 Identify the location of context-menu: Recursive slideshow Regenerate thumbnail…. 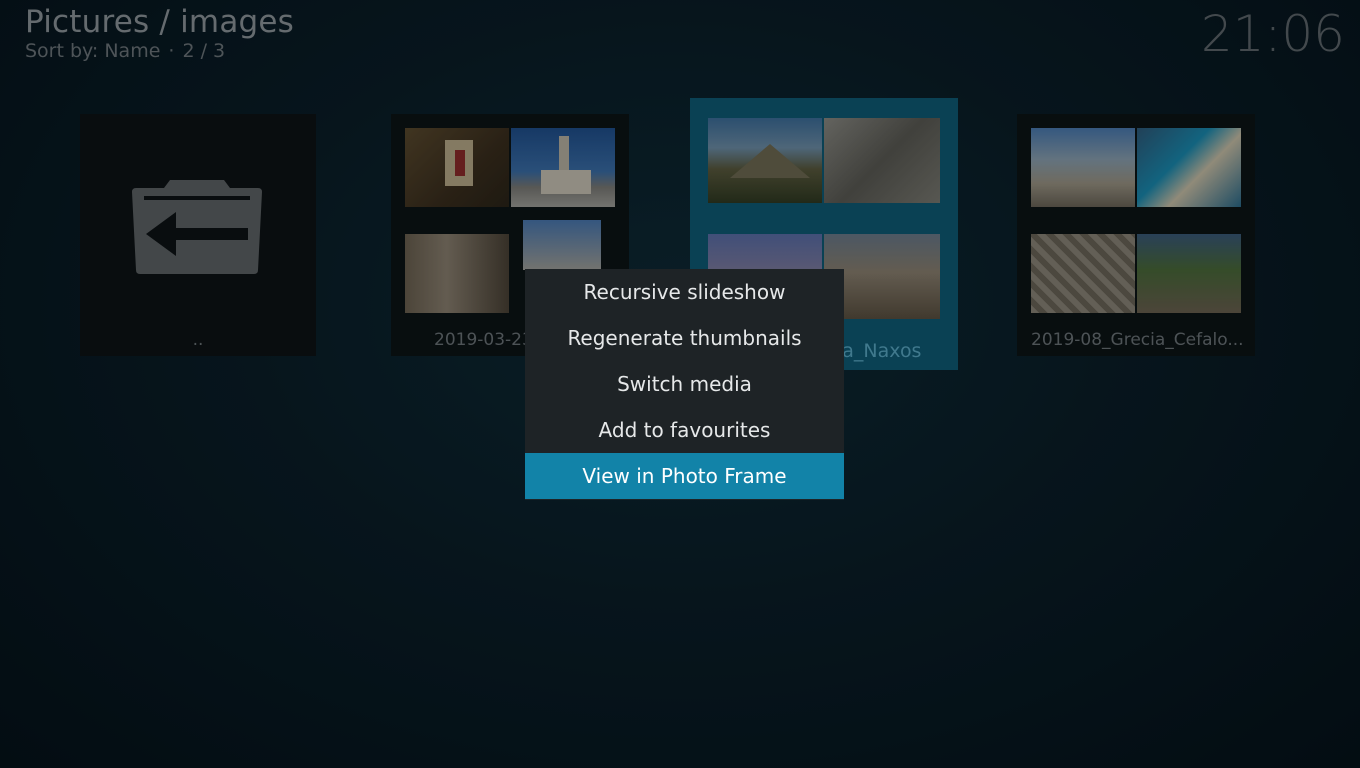
(684, 384).